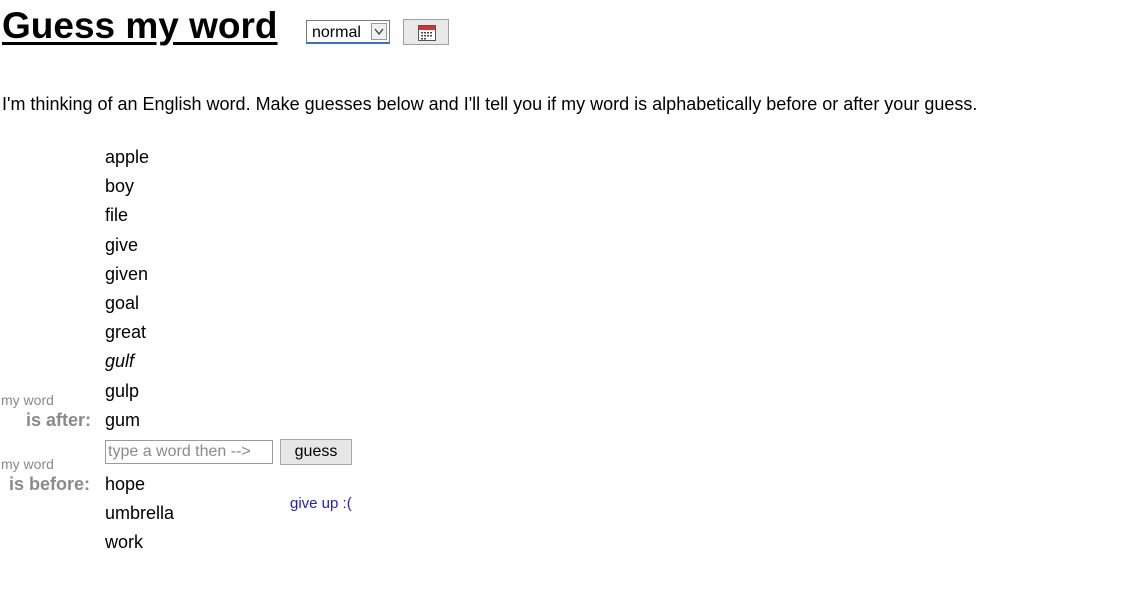 The height and width of the screenshot is (590, 1122). What do you see at coordinates (125, 484) in the screenshot?
I see `before-word-latest: hope` at bounding box center [125, 484].